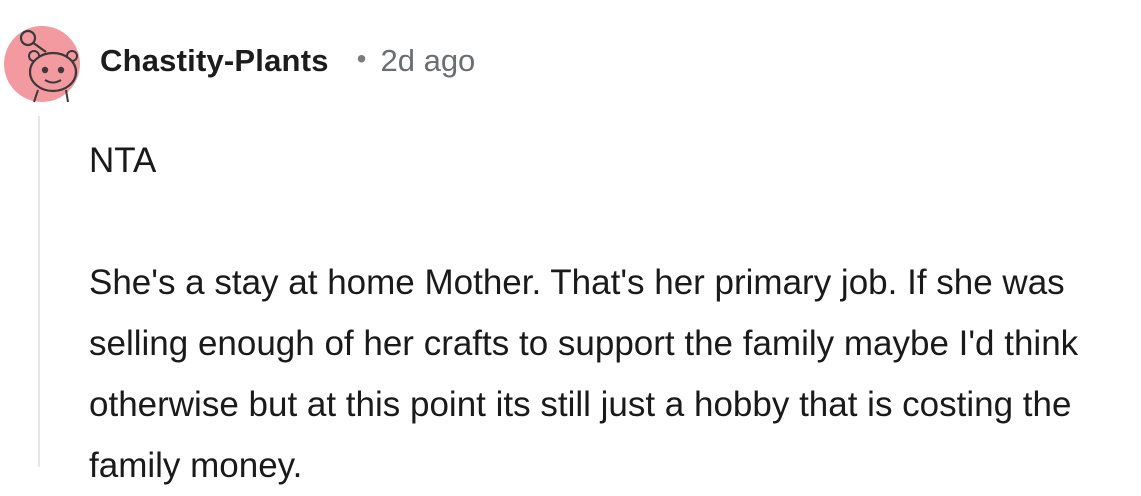 The image size is (1141, 496). I want to click on comment-timestamp: 2d ago, so click(427, 61).